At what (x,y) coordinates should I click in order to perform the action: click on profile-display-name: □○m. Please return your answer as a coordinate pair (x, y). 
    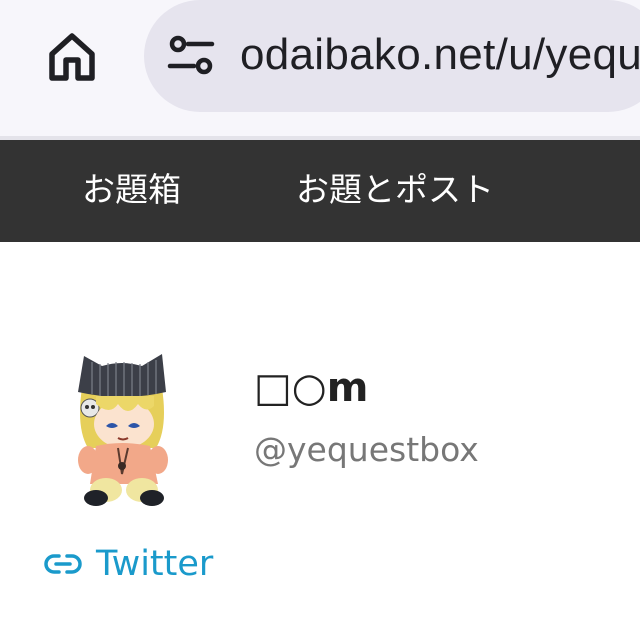
    Looking at the image, I should click on (311, 388).